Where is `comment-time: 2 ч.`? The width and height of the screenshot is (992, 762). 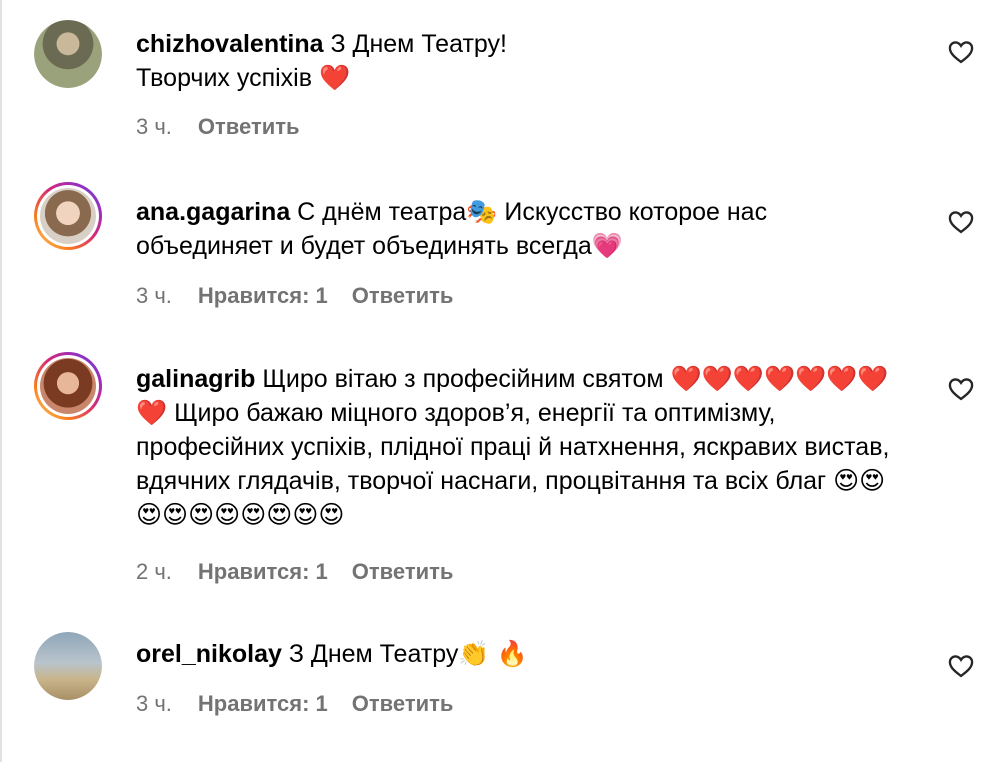
comment-time: 2 ч. is located at coordinates (154, 571).